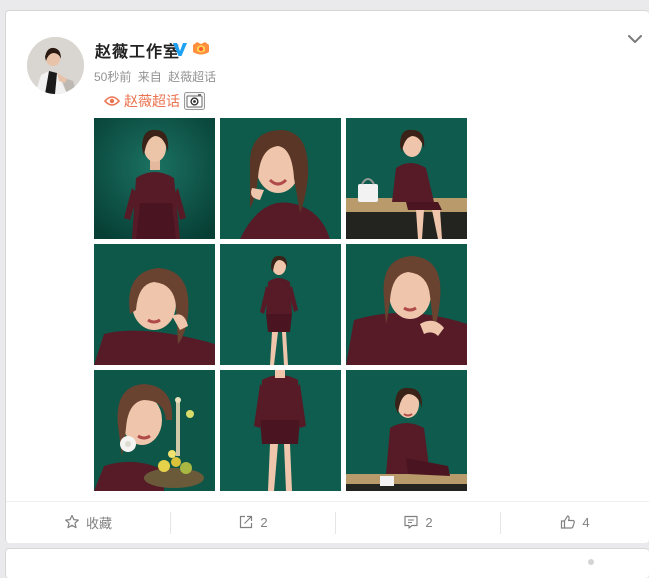 The width and height of the screenshot is (649, 578). What do you see at coordinates (192, 77) in the screenshot?
I see `post-source: 赵薇超话` at bounding box center [192, 77].